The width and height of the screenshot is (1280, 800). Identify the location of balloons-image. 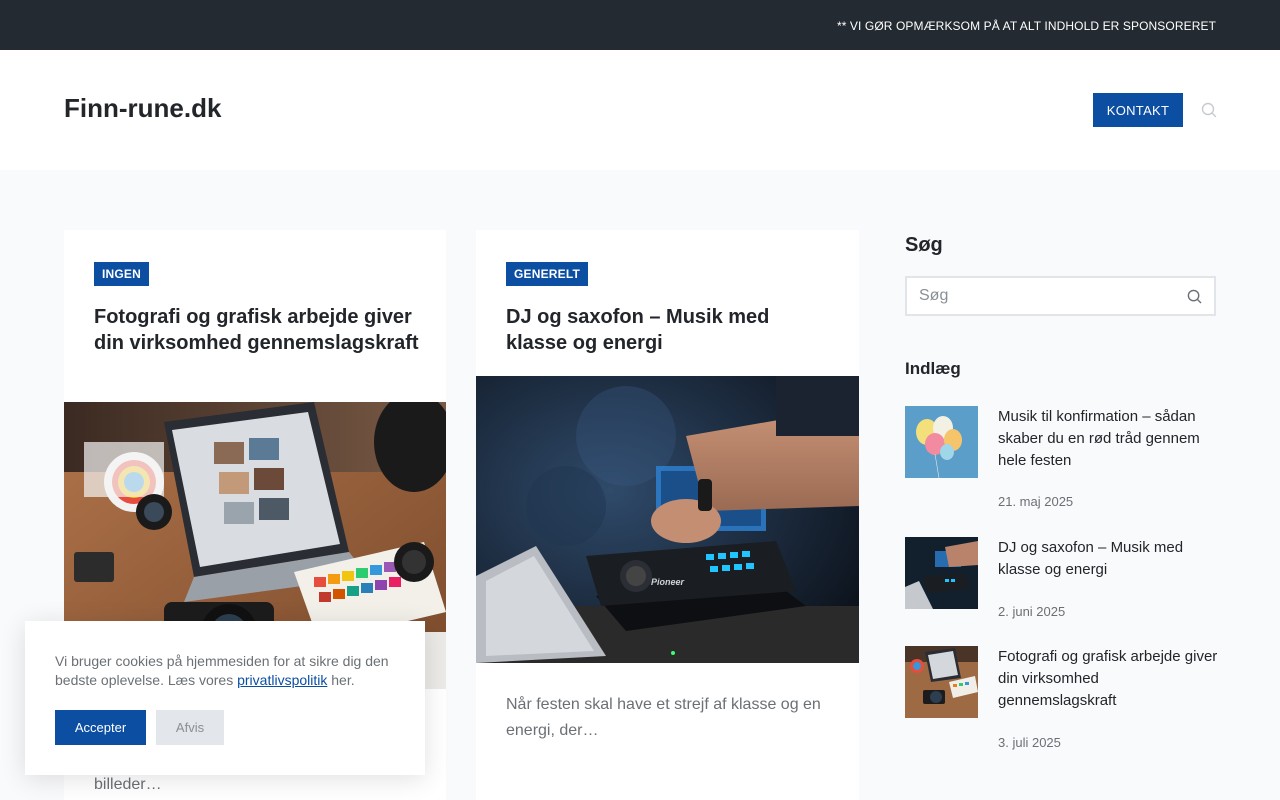
(941, 442).